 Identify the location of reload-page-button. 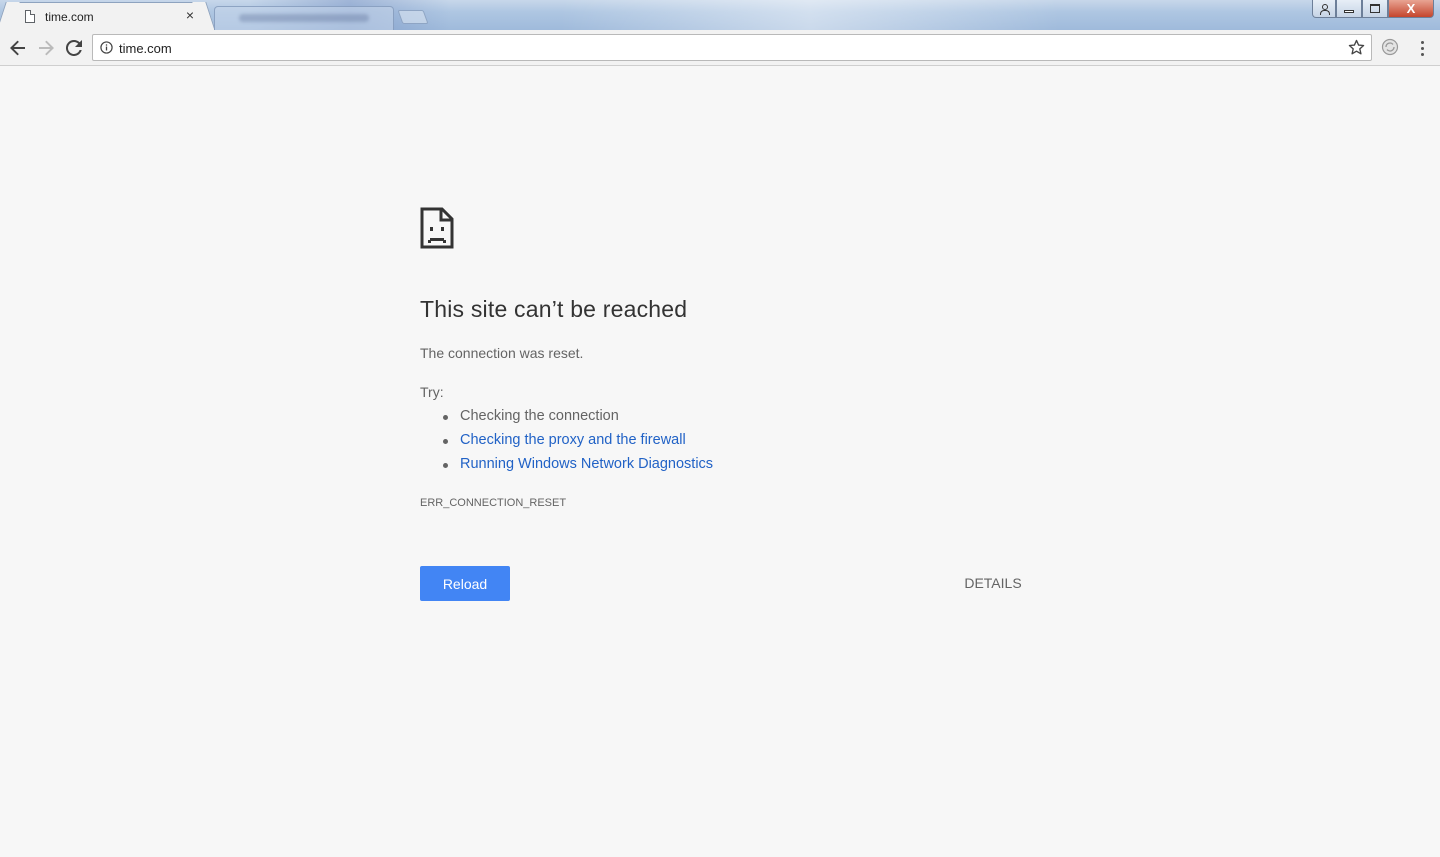
(74, 48).